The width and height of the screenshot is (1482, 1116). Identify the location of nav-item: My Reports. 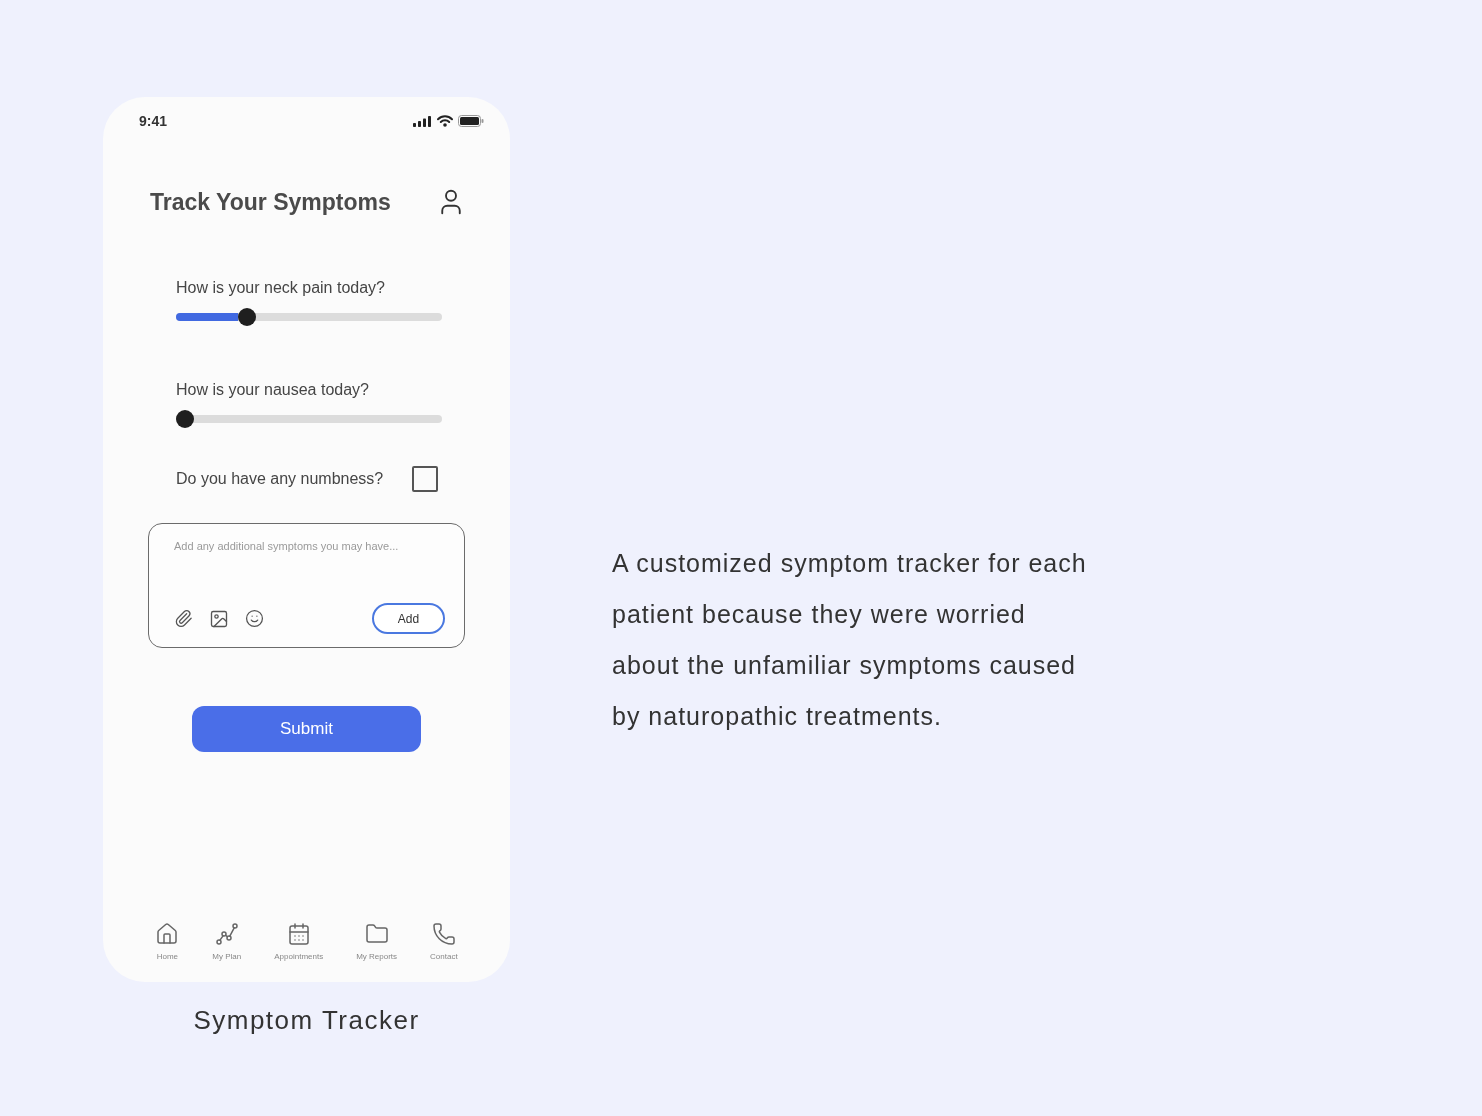
(377, 942).